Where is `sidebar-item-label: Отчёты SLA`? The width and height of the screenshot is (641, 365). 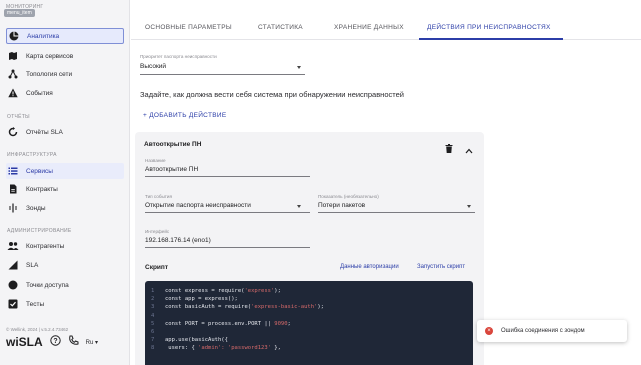
sidebar-item-label: Отчёты SLA is located at coordinates (44, 132).